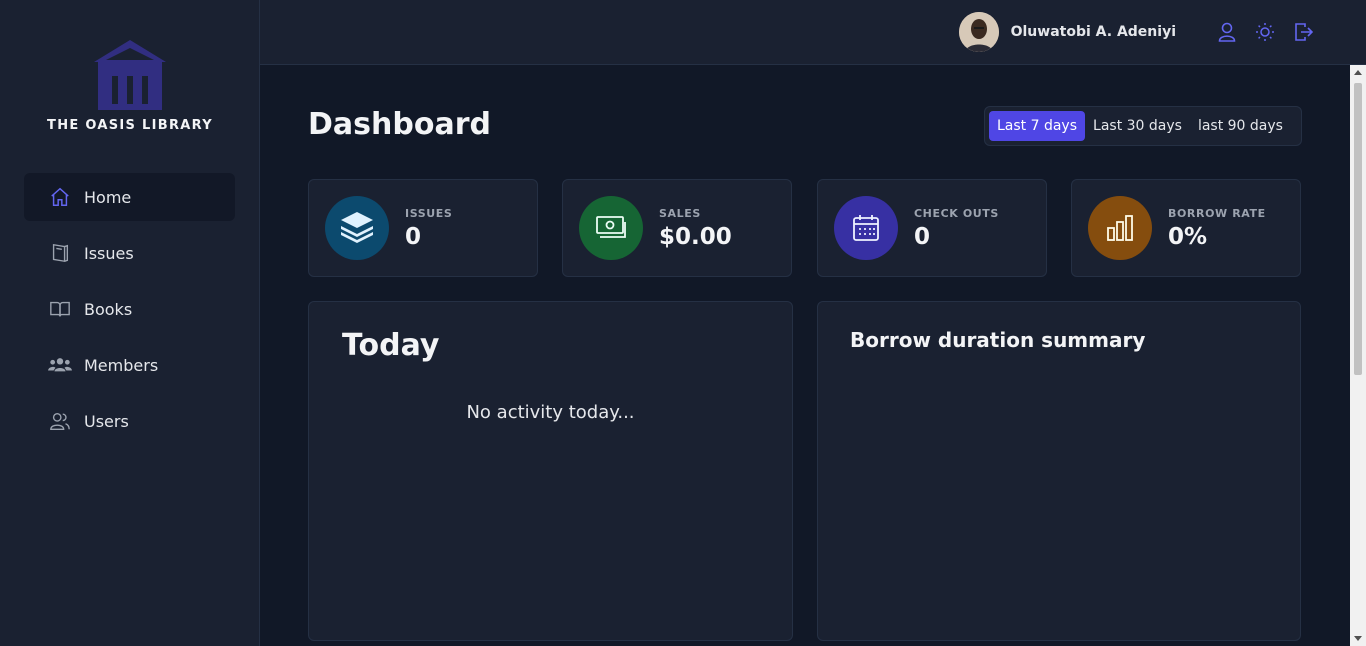 Image resolution: width=1366 pixels, height=646 pixels. I want to click on sidebar-nav: Home Issues Books Members Users, so click(129, 313).